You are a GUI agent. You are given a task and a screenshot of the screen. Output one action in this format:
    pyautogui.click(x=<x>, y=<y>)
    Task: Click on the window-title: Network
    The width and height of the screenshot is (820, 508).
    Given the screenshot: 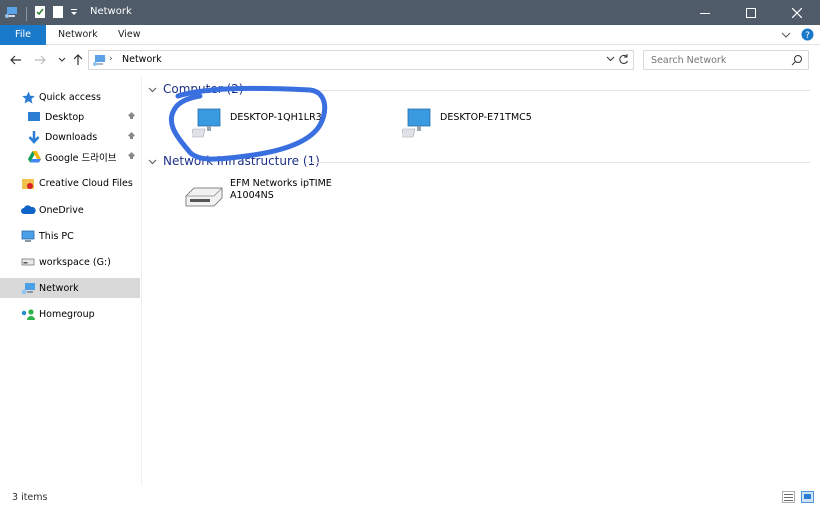 What is the action you would take?
    pyautogui.click(x=111, y=11)
    